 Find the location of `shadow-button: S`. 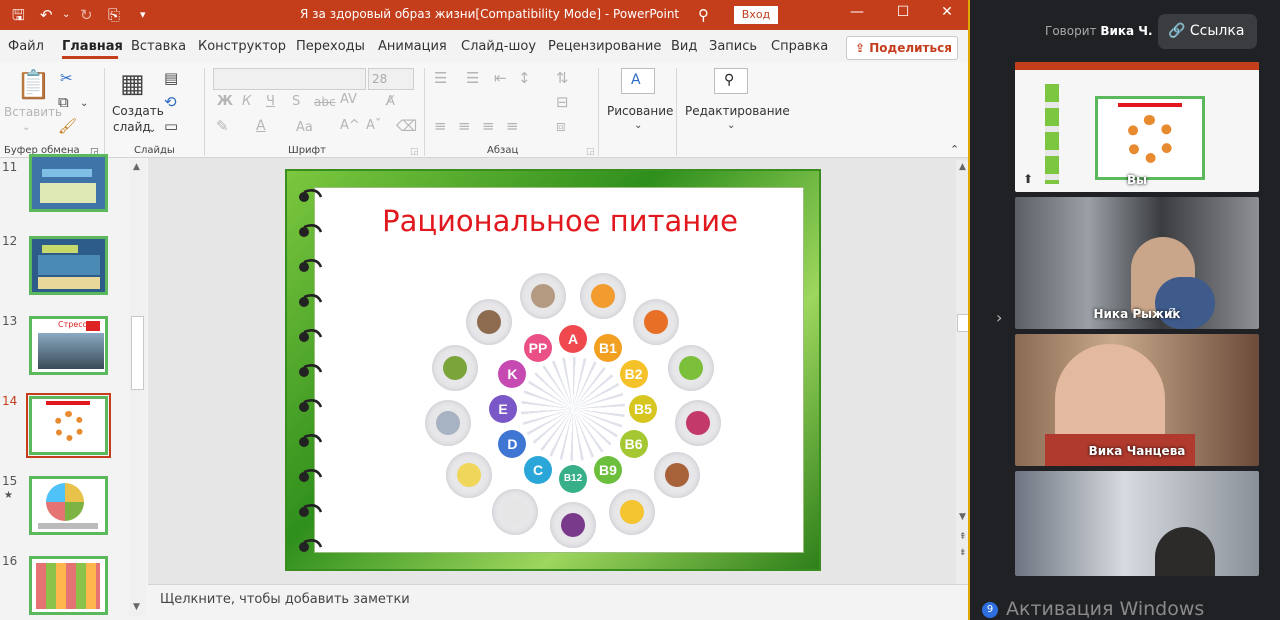

shadow-button: S is located at coordinates (296, 102).